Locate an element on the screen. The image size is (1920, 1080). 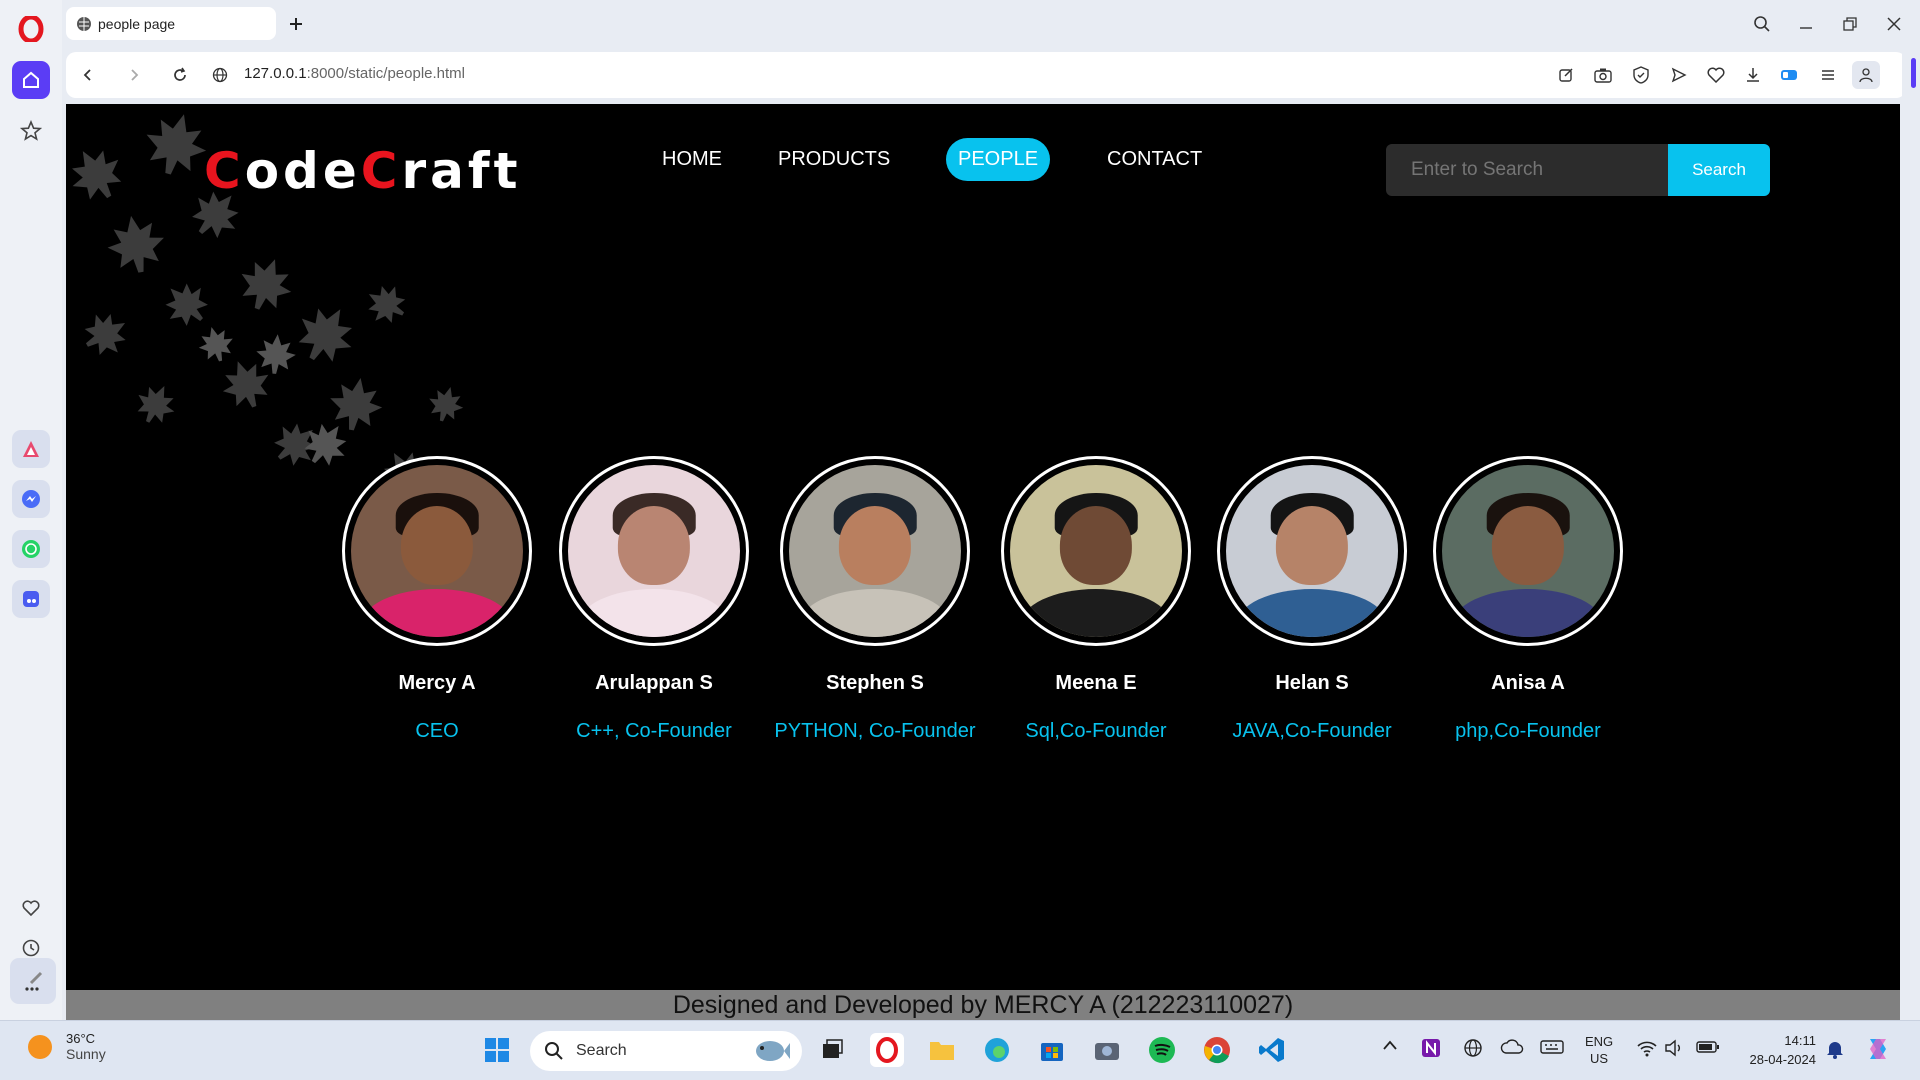
url-text: 127.0.0.1:8000/static/people.html is located at coordinates (354, 73).